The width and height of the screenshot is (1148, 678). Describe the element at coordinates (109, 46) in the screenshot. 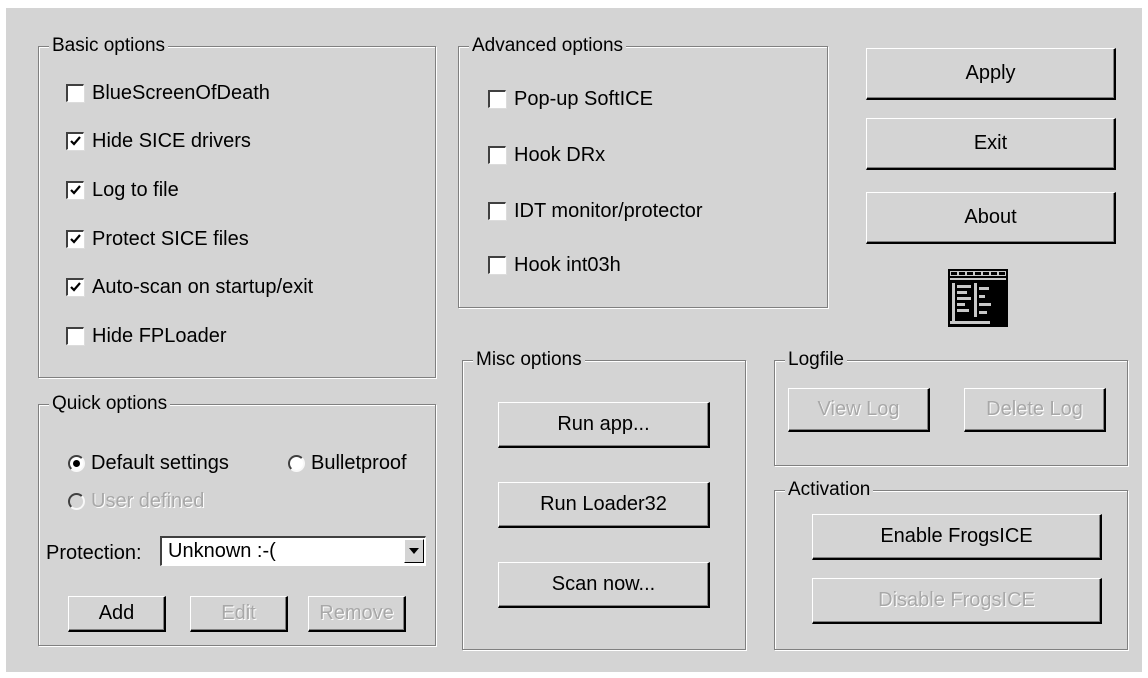

I see `basic-options-title: Basic options` at that location.